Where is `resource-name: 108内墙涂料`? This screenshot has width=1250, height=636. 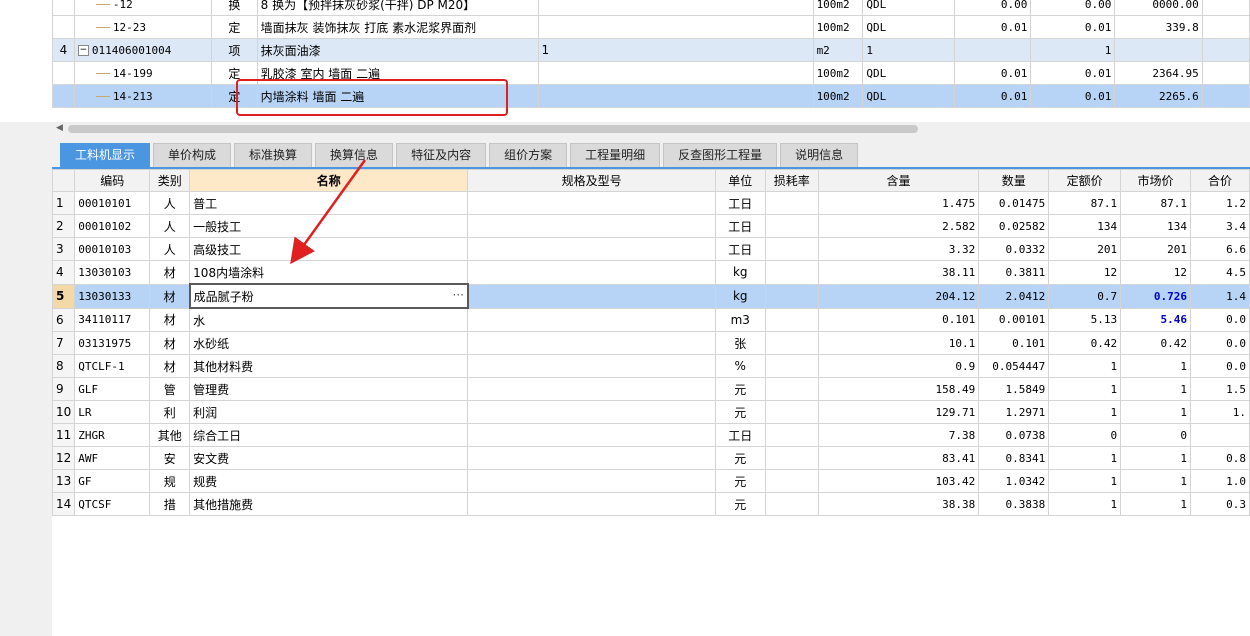 resource-name: 108内墙涂料 is located at coordinates (329, 272).